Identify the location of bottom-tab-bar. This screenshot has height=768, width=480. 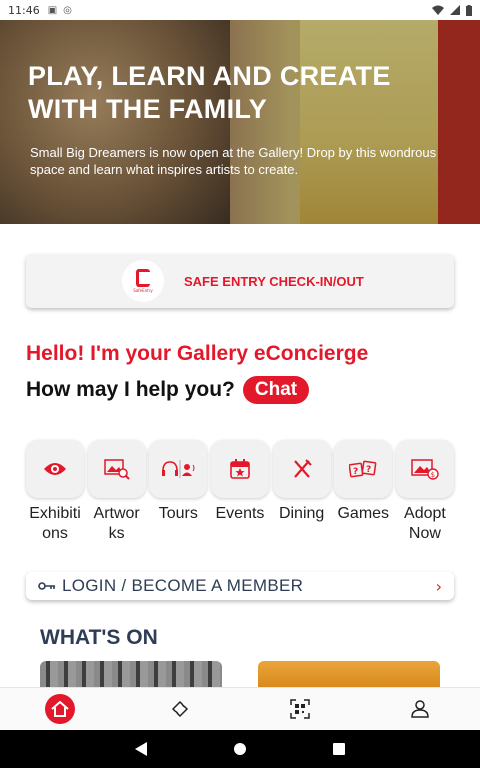
(240, 708).